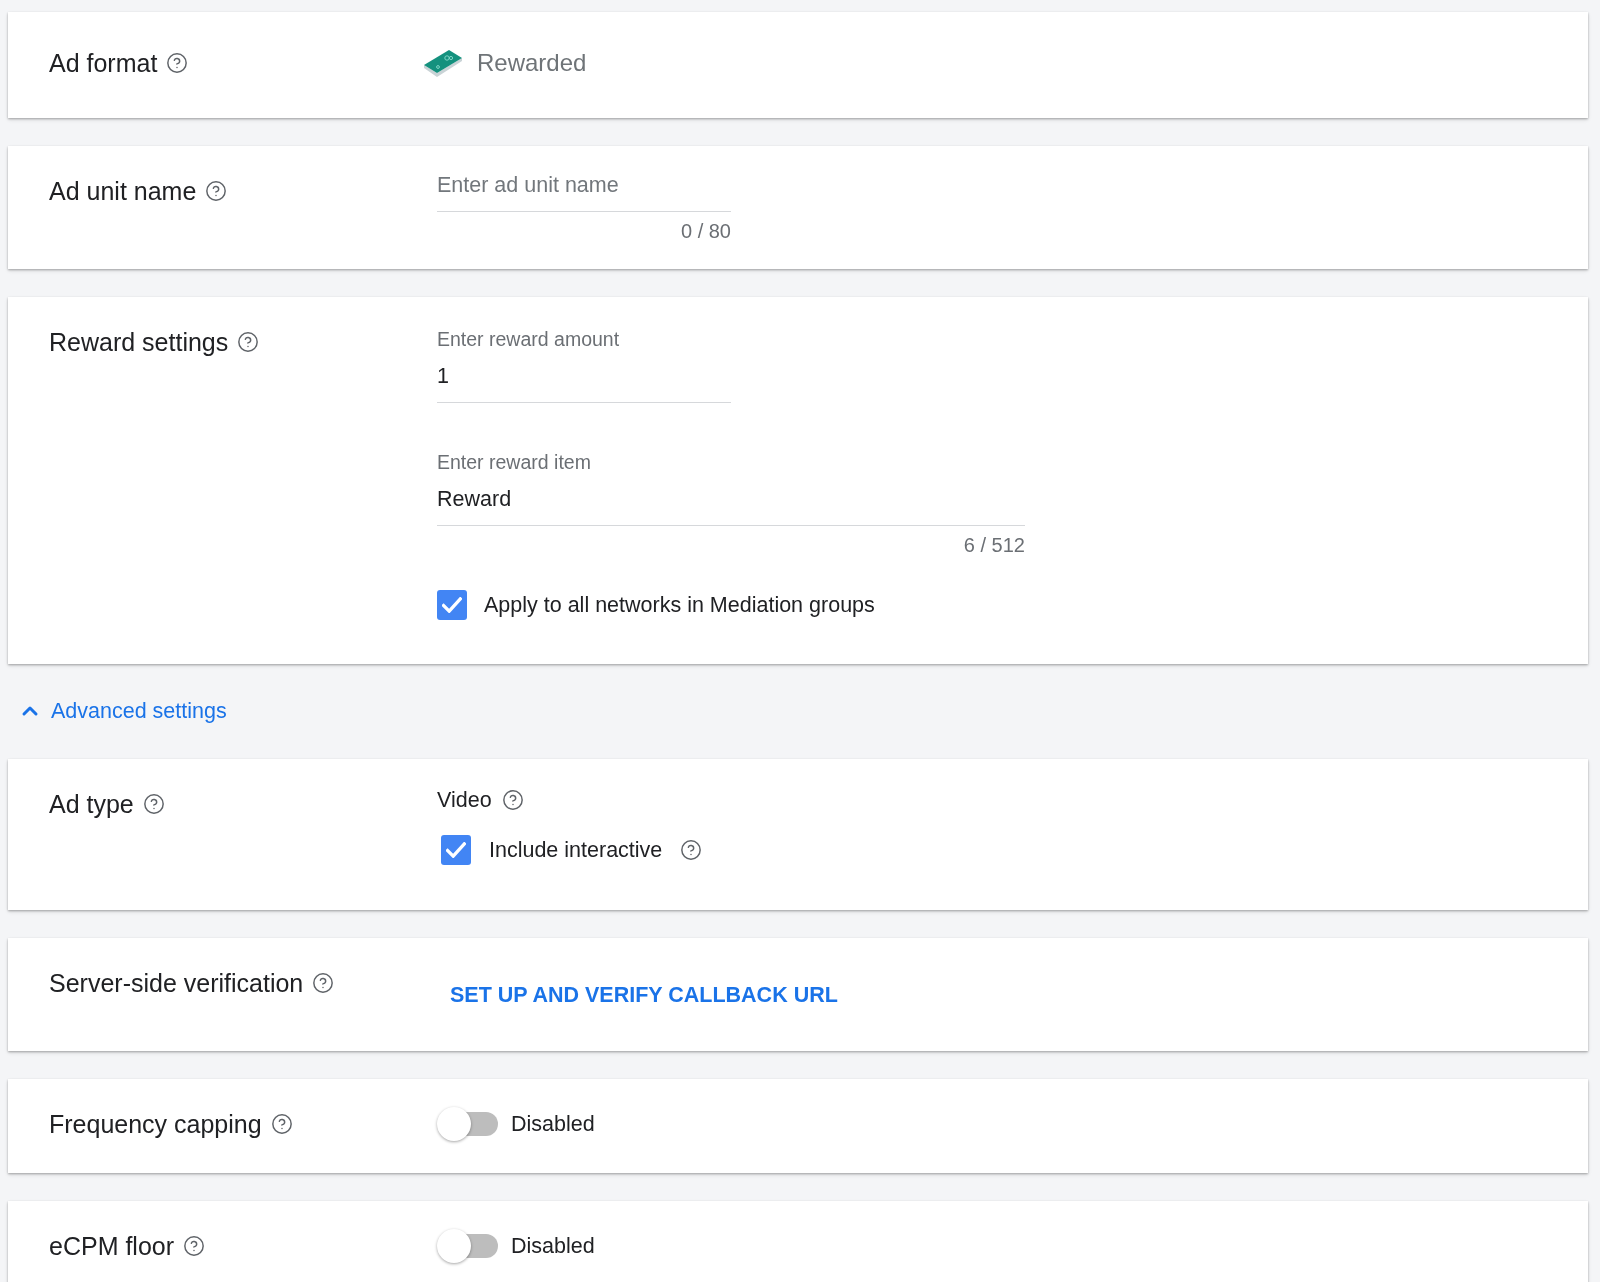 The height and width of the screenshot is (1282, 1600). I want to click on character-counter: 0 / 80, so click(705, 231).